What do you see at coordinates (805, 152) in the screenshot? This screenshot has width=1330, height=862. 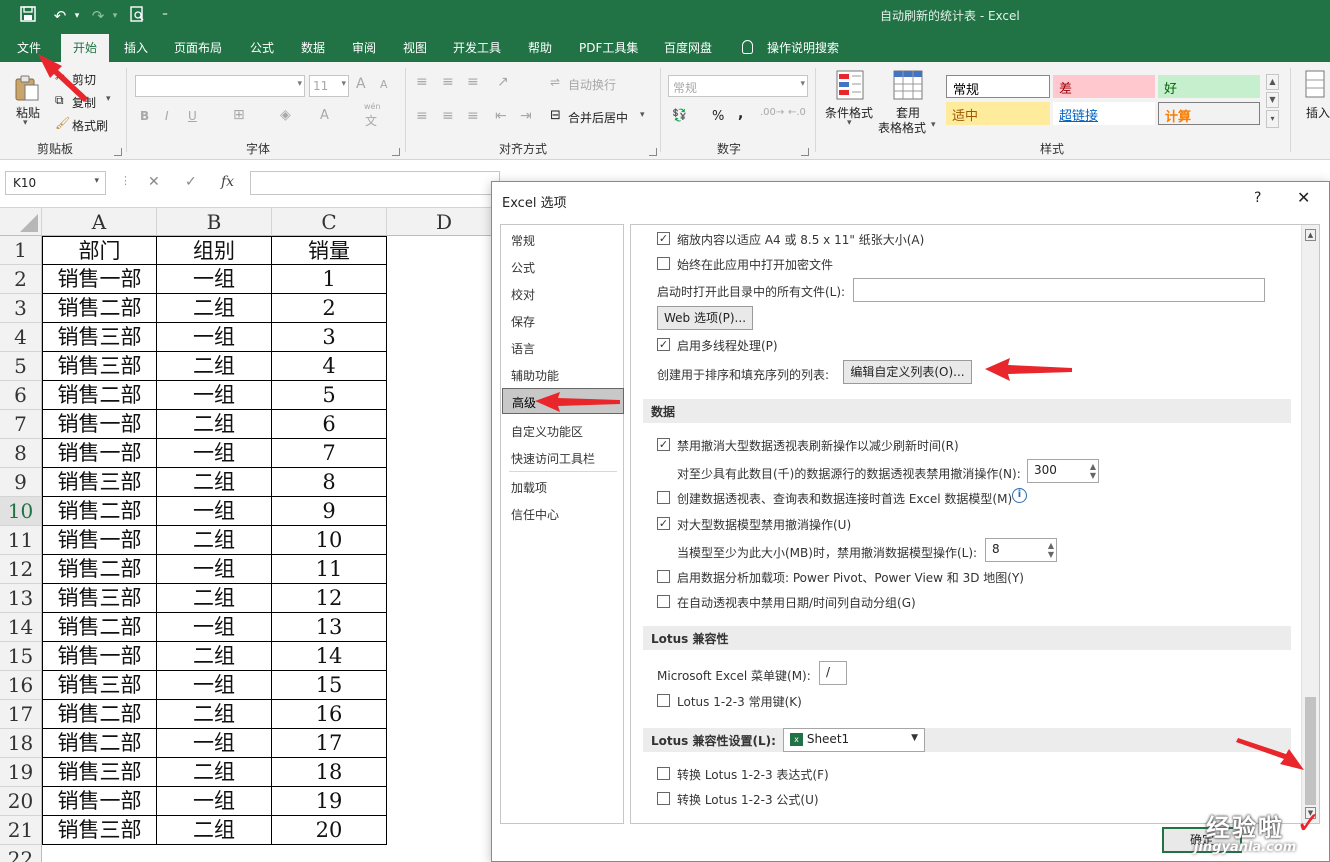 I see `number-launcher-icon` at bounding box center [805, 152].